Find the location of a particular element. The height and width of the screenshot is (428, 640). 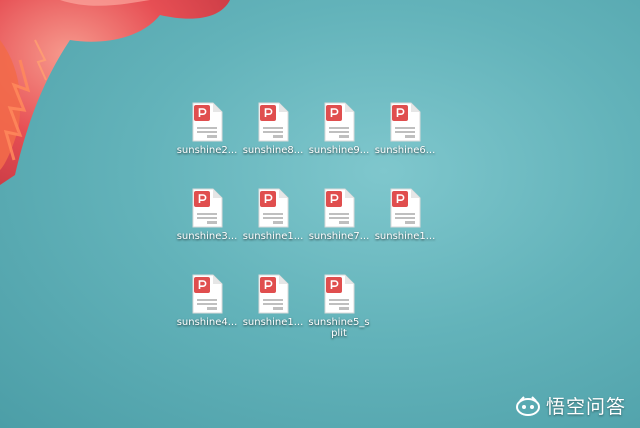

watermark-text: 悟空问答 is located at coordinates (585, 407).